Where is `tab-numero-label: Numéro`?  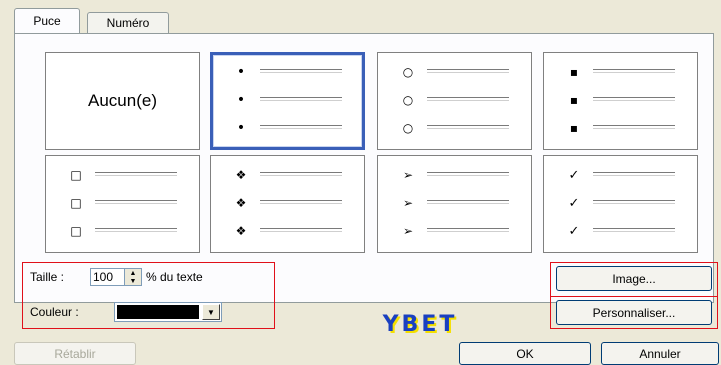 tab-numero-label: Numéro is located at coordinates (128, 23).